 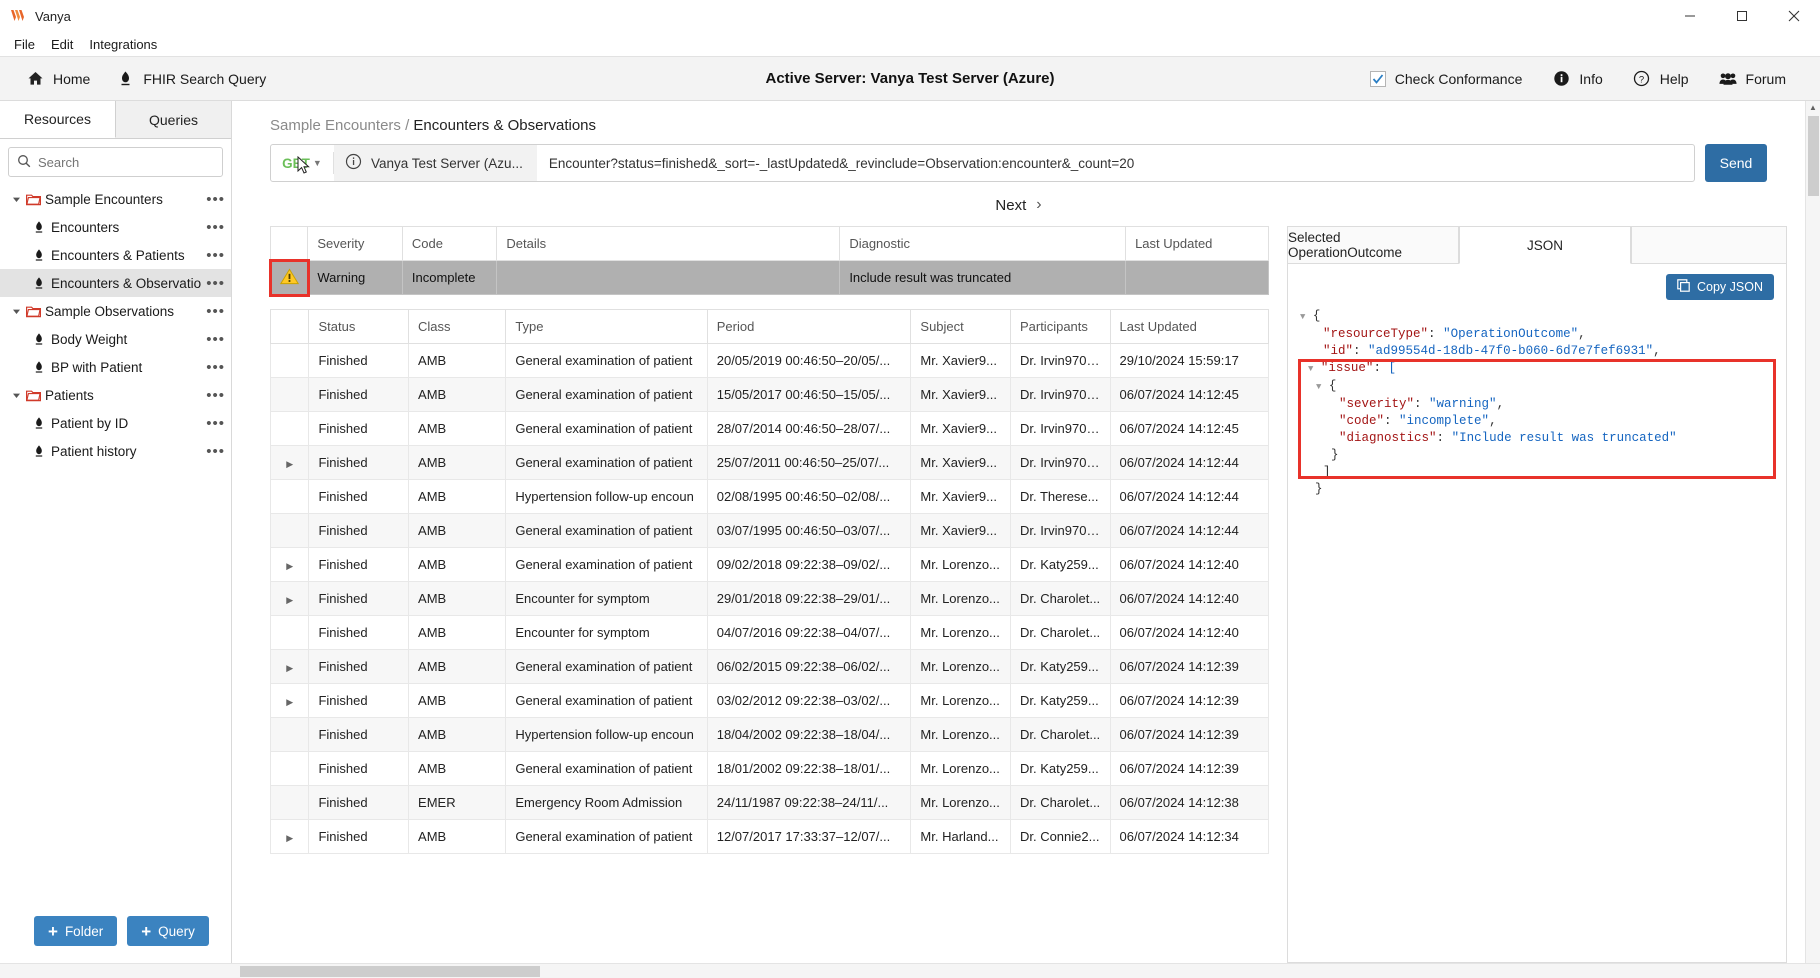 I want to click on window-horizontal-scrollbar, so click(x=910, y=970).